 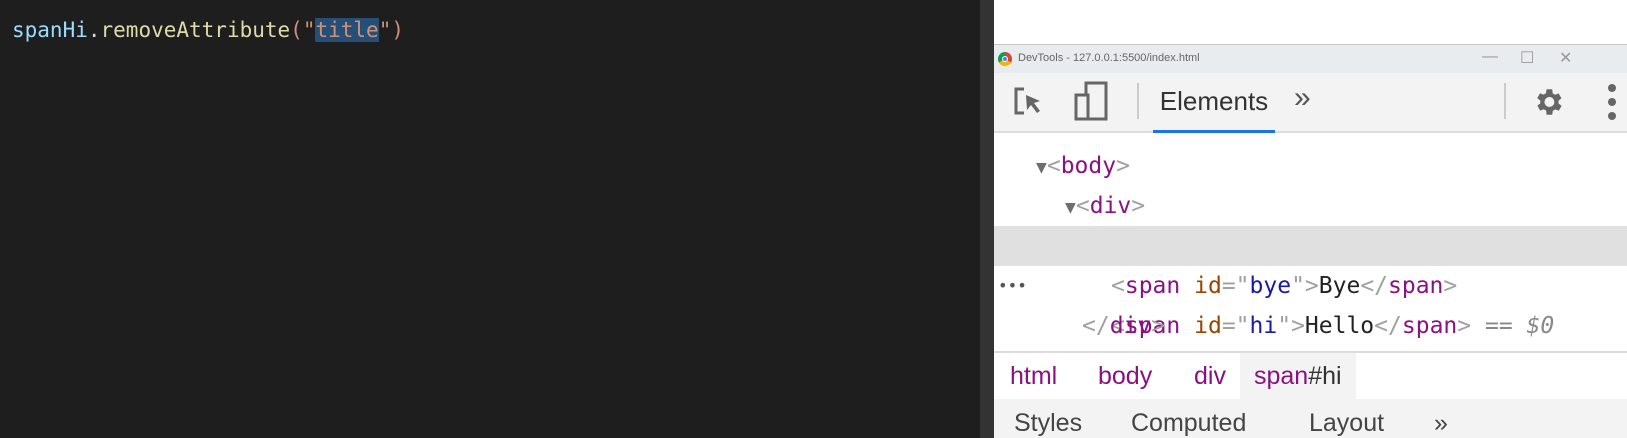 What do you see at coordinates (1310, 326) in the screenshot?
I see `tree-node-div-close: </div>` at bounding box center [1310, 326].